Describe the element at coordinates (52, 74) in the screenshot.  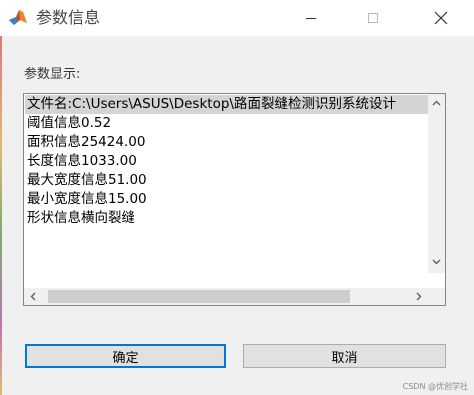
I see `parameter-display-label: 参数显示:` at that location.